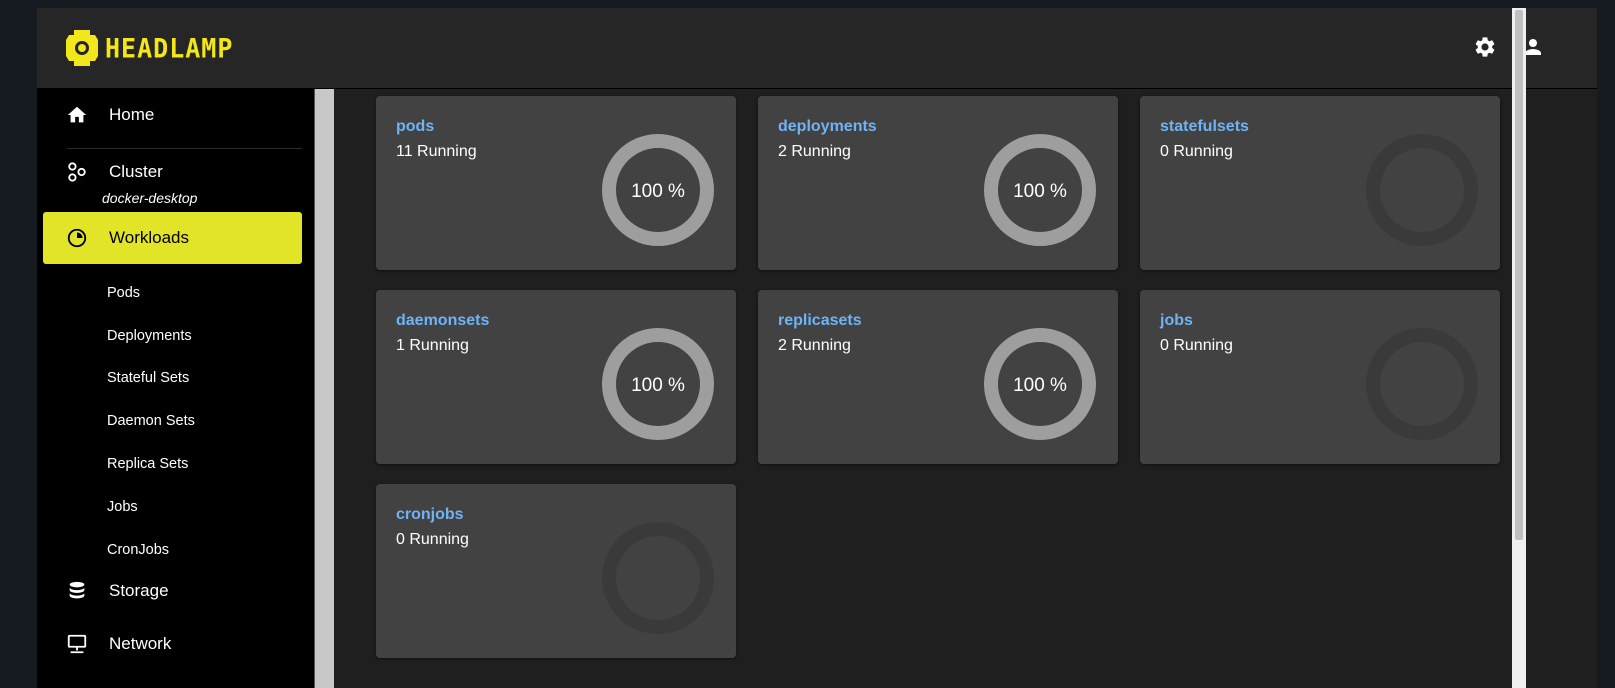  Describe the element at coordinates (827, 127) in the screenshot. I see `card-title-link: deployments` at that location.